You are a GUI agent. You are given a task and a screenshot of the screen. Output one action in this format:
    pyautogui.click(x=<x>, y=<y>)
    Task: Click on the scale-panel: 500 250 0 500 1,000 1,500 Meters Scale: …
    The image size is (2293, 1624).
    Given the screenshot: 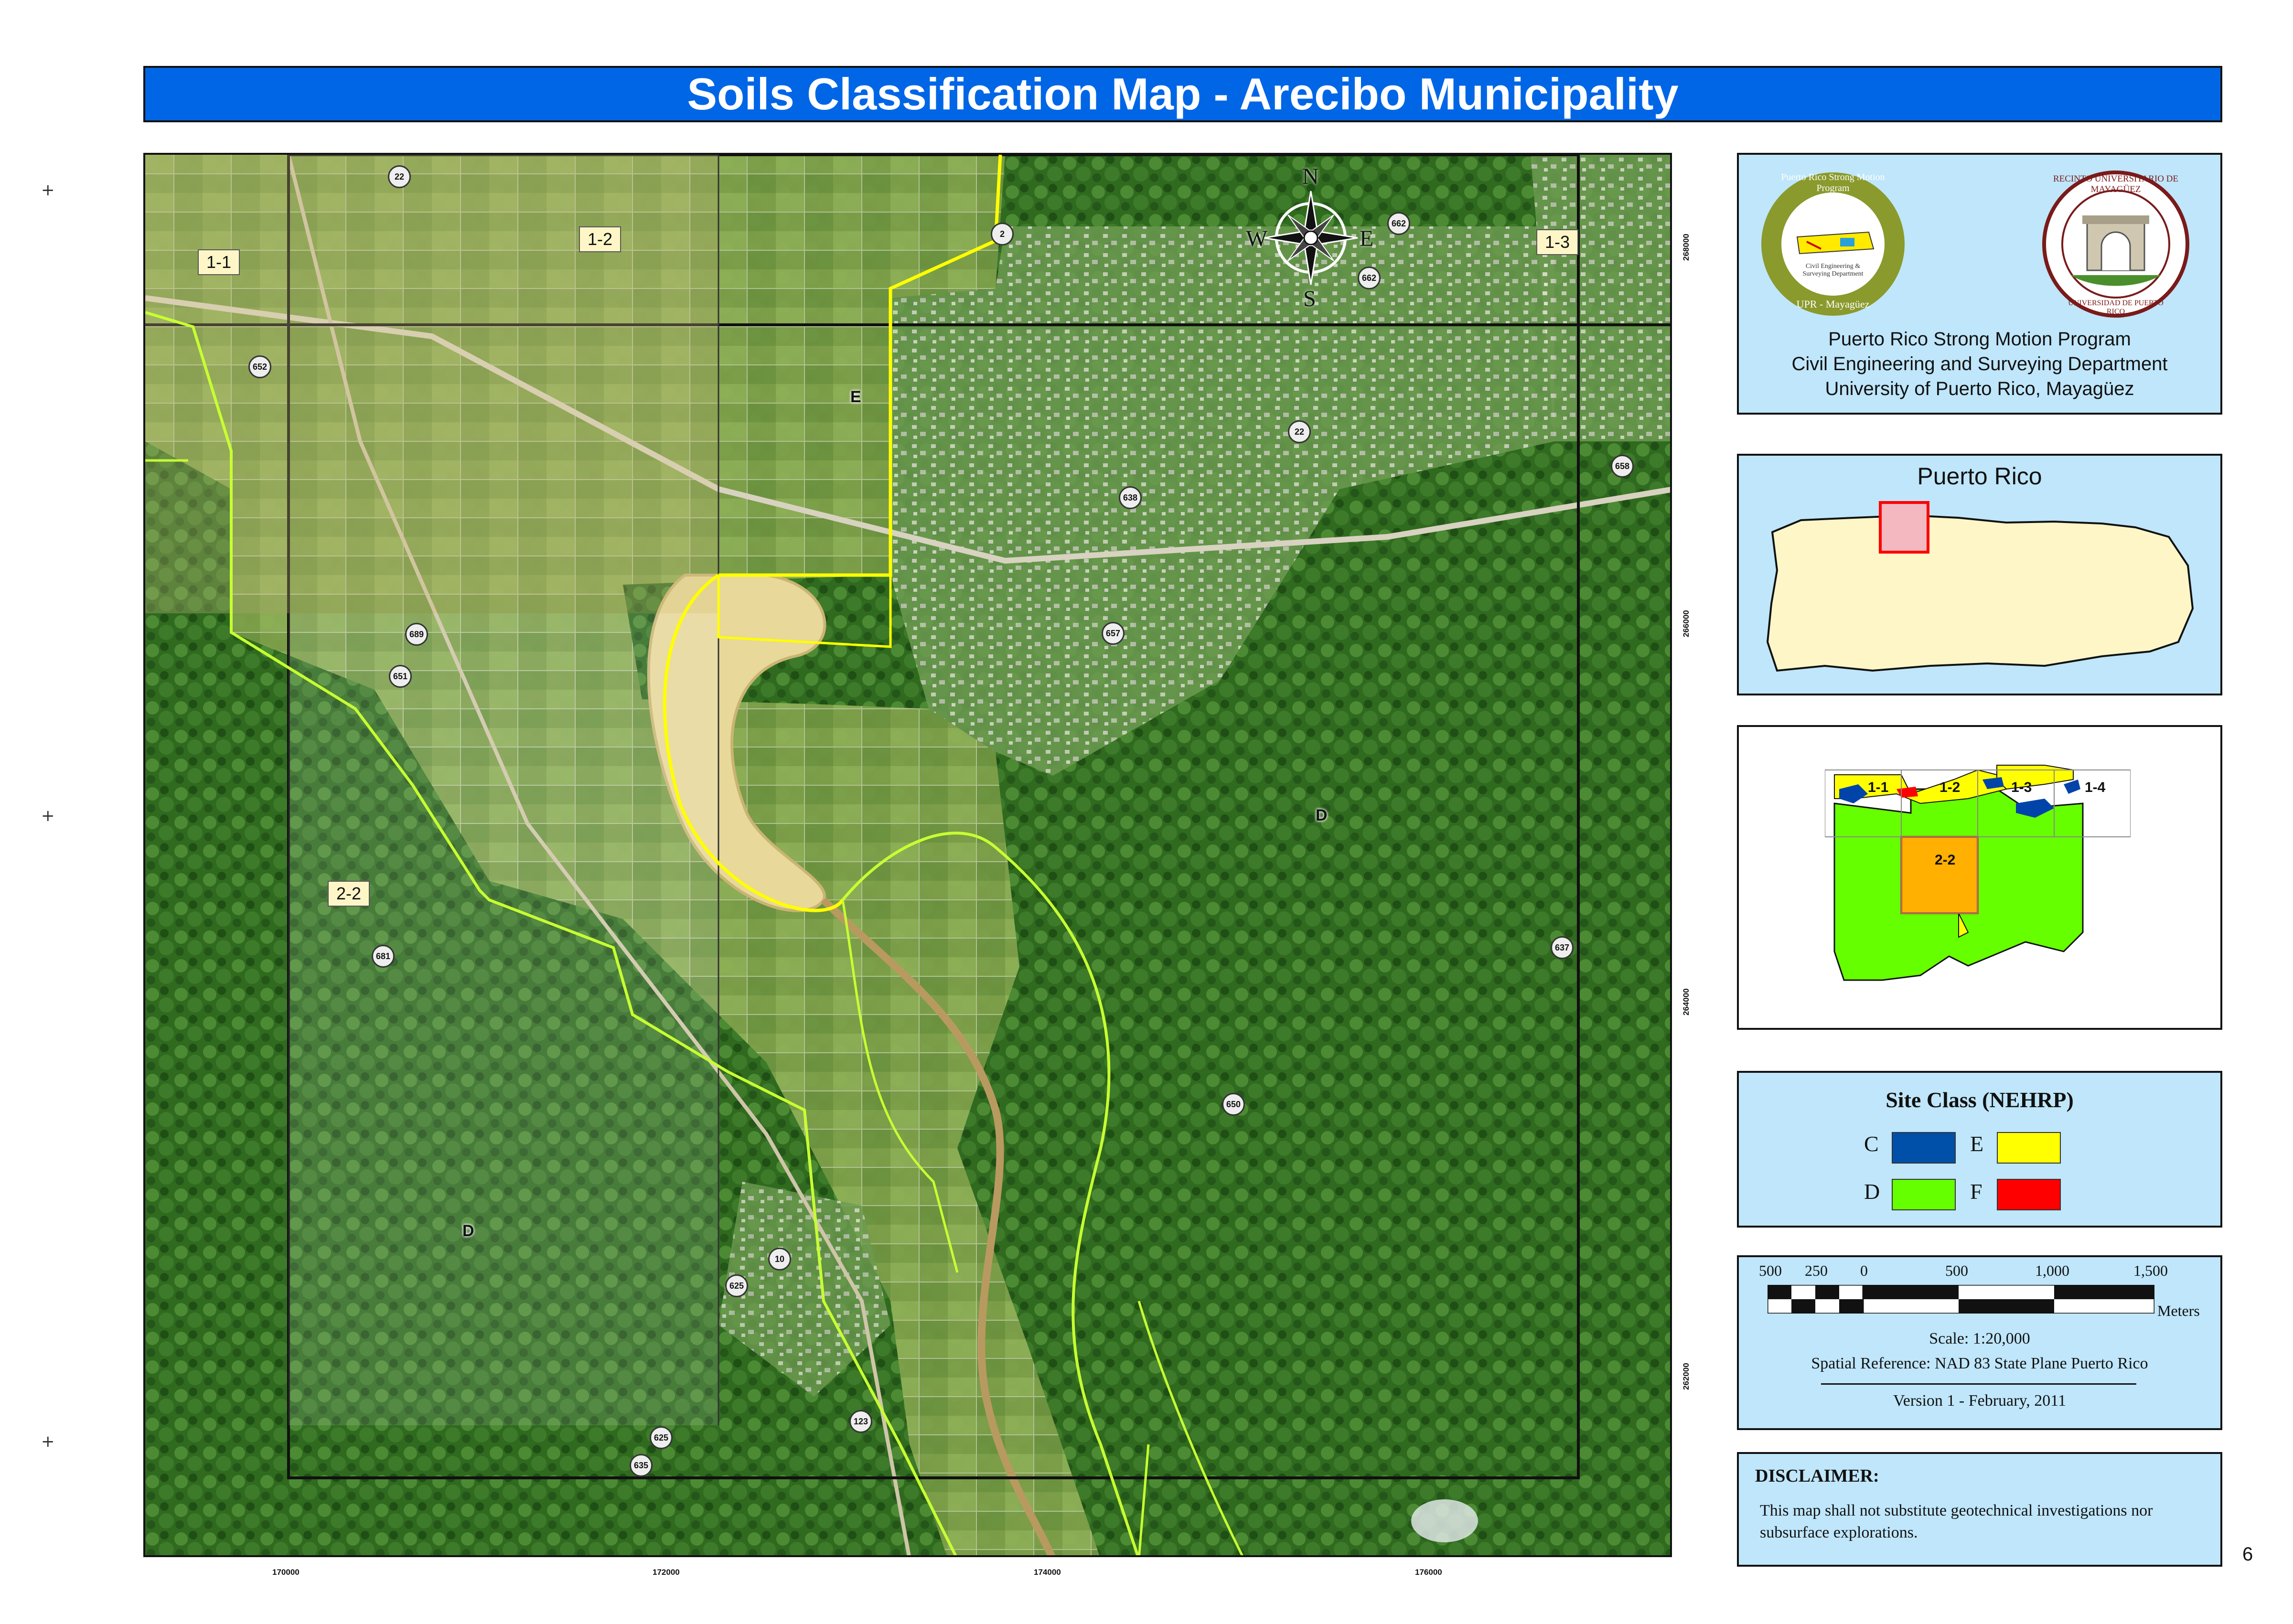 What is the action you would take?
    pyautogui.click(x=1979, y=1342)
    